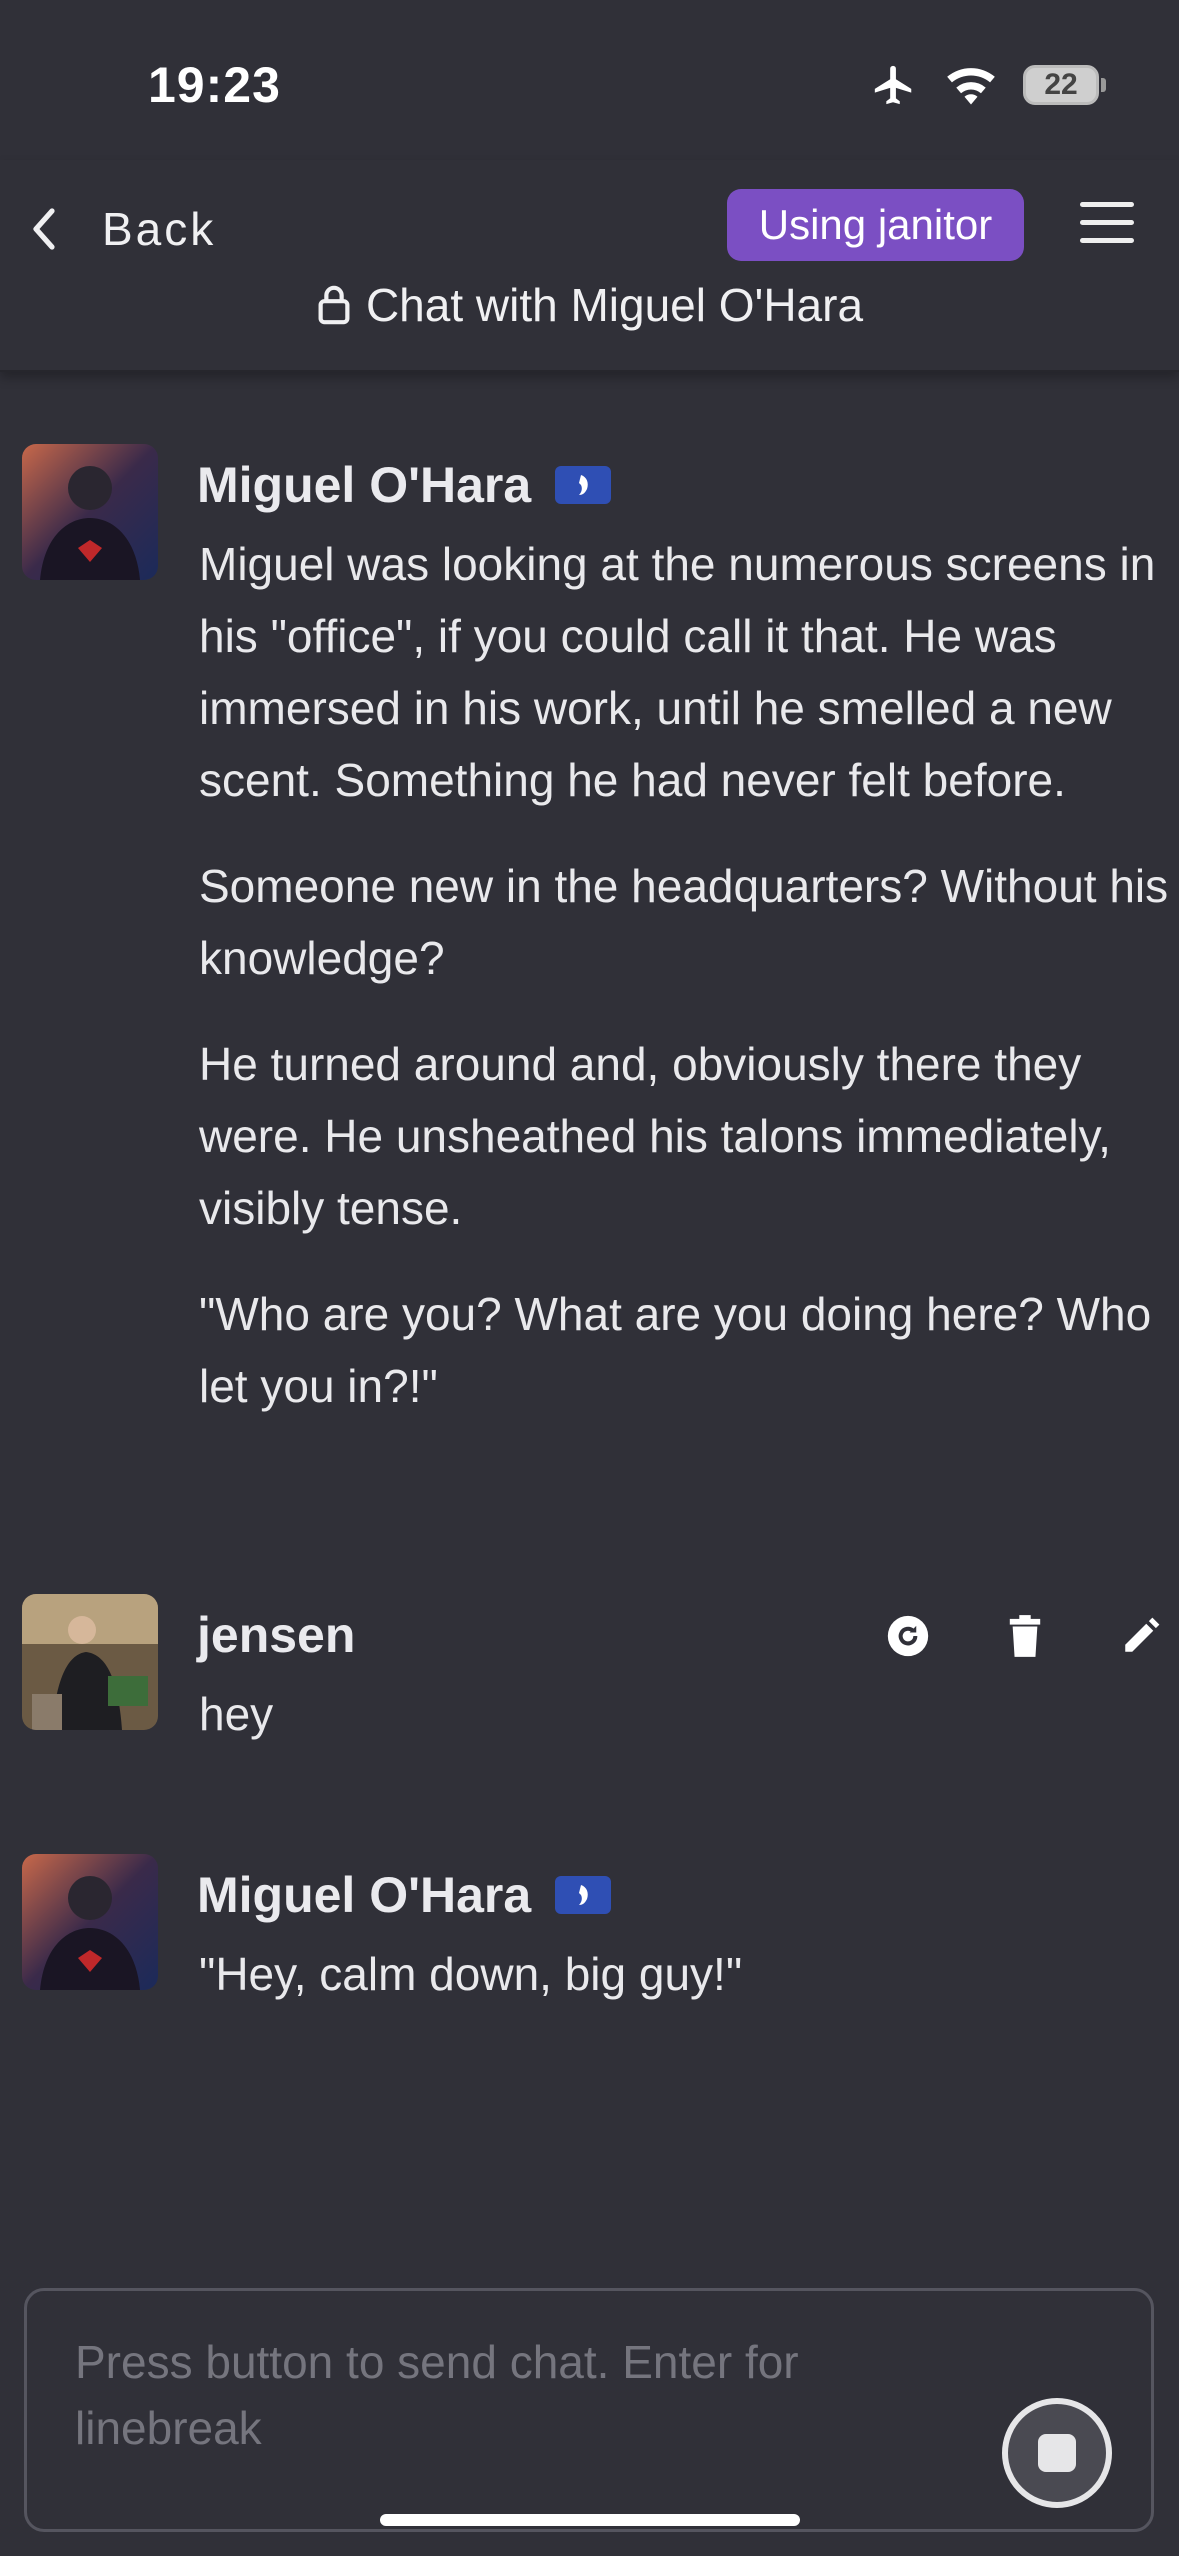  Describe the element at coordinates (505, 2404) in the screenshot. I see `chat-input` at that location.